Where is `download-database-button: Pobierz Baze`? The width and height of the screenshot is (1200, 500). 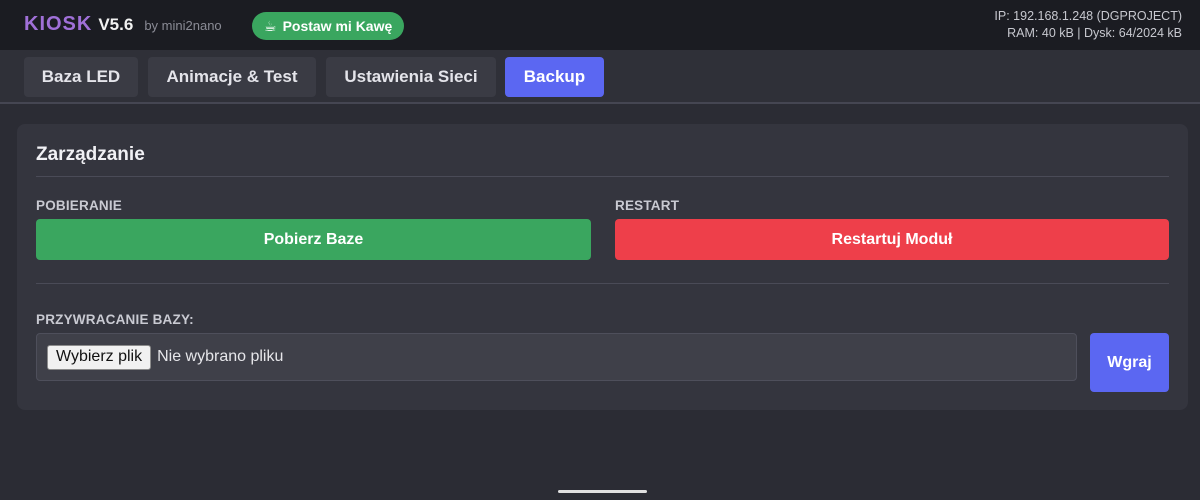 download-database-button: Pobierz Baze is located at coordinates (313, 239).